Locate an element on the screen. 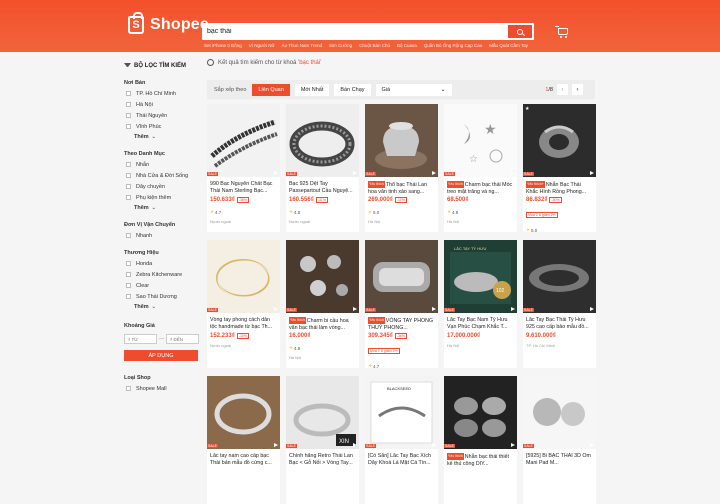 The image size is (720, 504). rating-value: 5.0 is located at coordinates (534, 230).